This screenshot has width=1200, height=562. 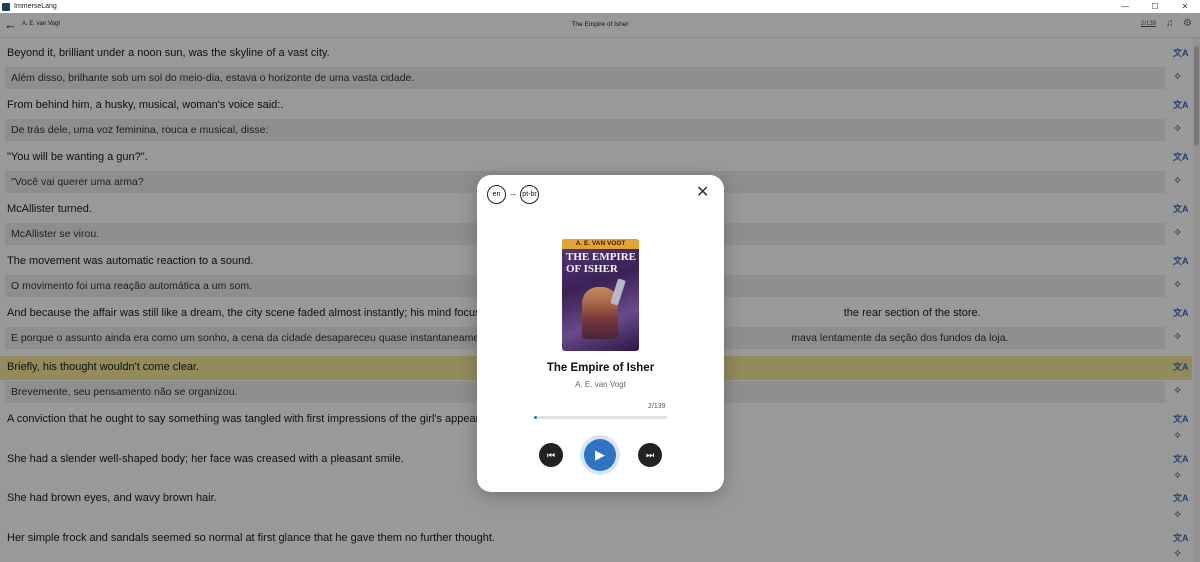 I want to click on cover-author: A. E. VAN VOGT, so click(x=600, y=244).